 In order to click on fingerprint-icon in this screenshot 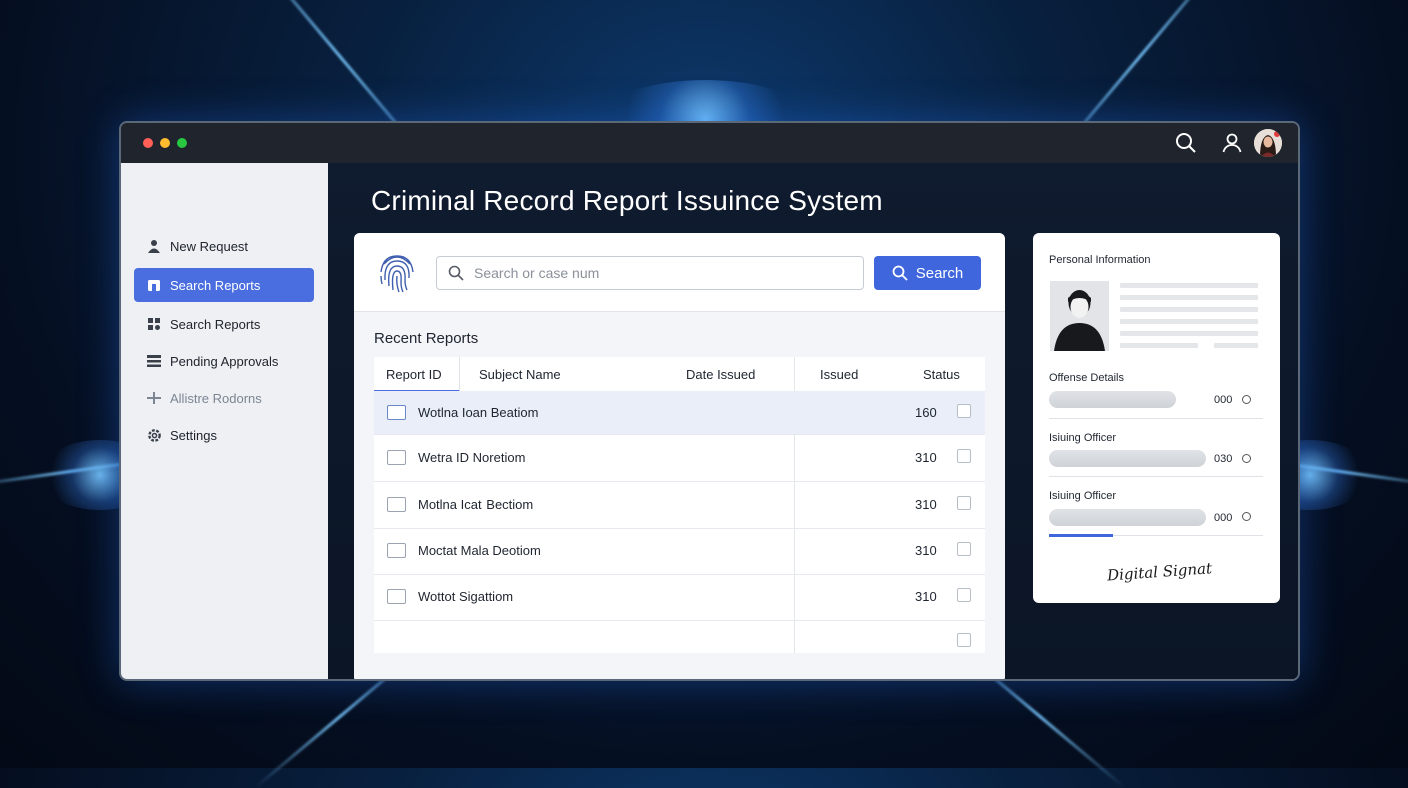, I will do `click(397, 274)`.